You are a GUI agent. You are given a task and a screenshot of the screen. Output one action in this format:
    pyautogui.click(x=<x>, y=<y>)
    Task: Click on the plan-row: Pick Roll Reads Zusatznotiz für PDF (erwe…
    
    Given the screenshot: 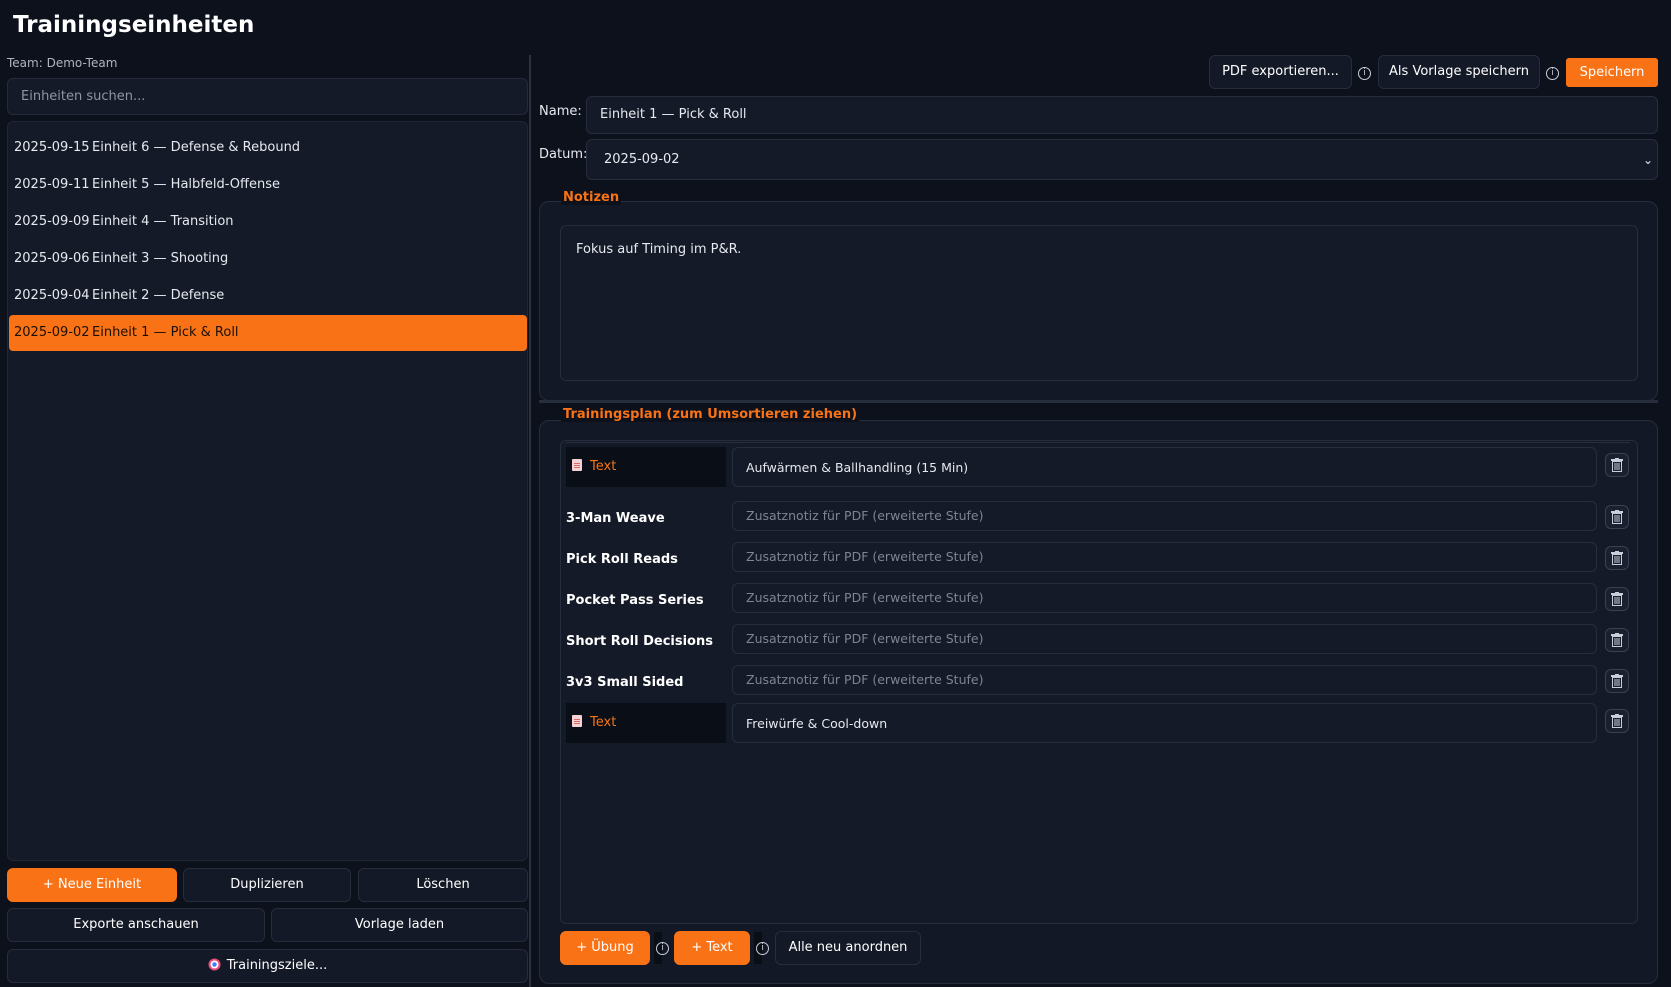 What is the action you would take?
    pyautogui.click(x=1097, y=560)
    